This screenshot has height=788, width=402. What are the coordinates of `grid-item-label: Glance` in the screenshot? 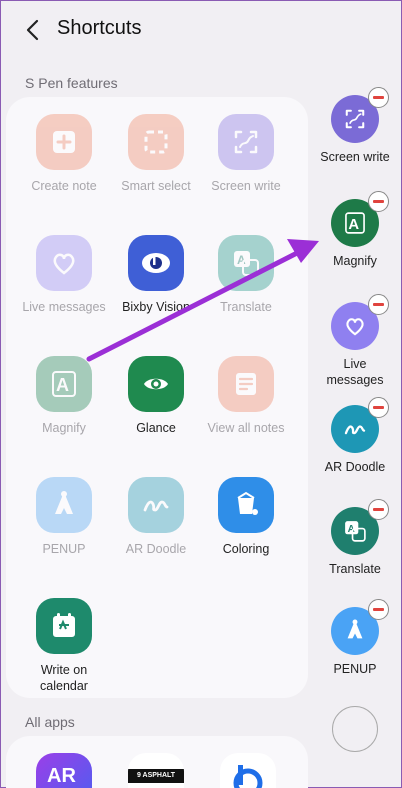 It's located at (156, 428).